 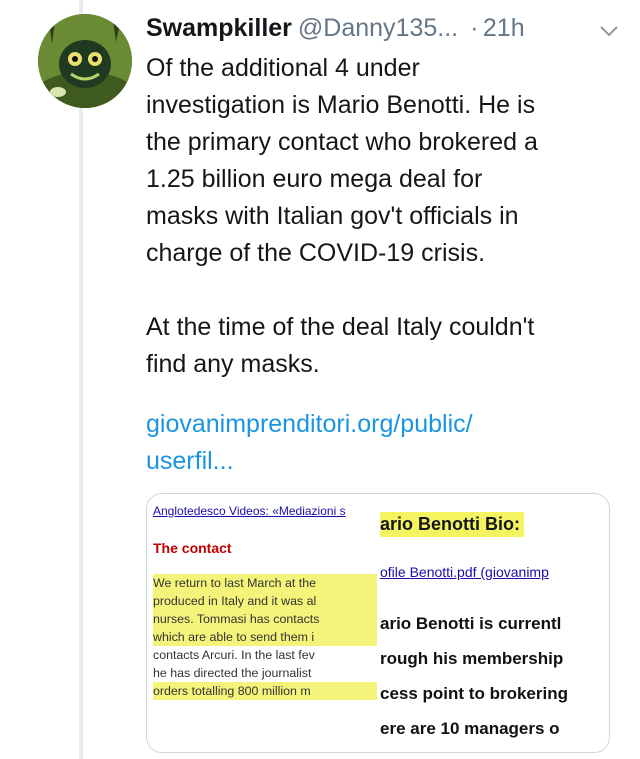 I want to click on left-line: contacts Arcuri. In the last fev, so click(x=234, y=655).